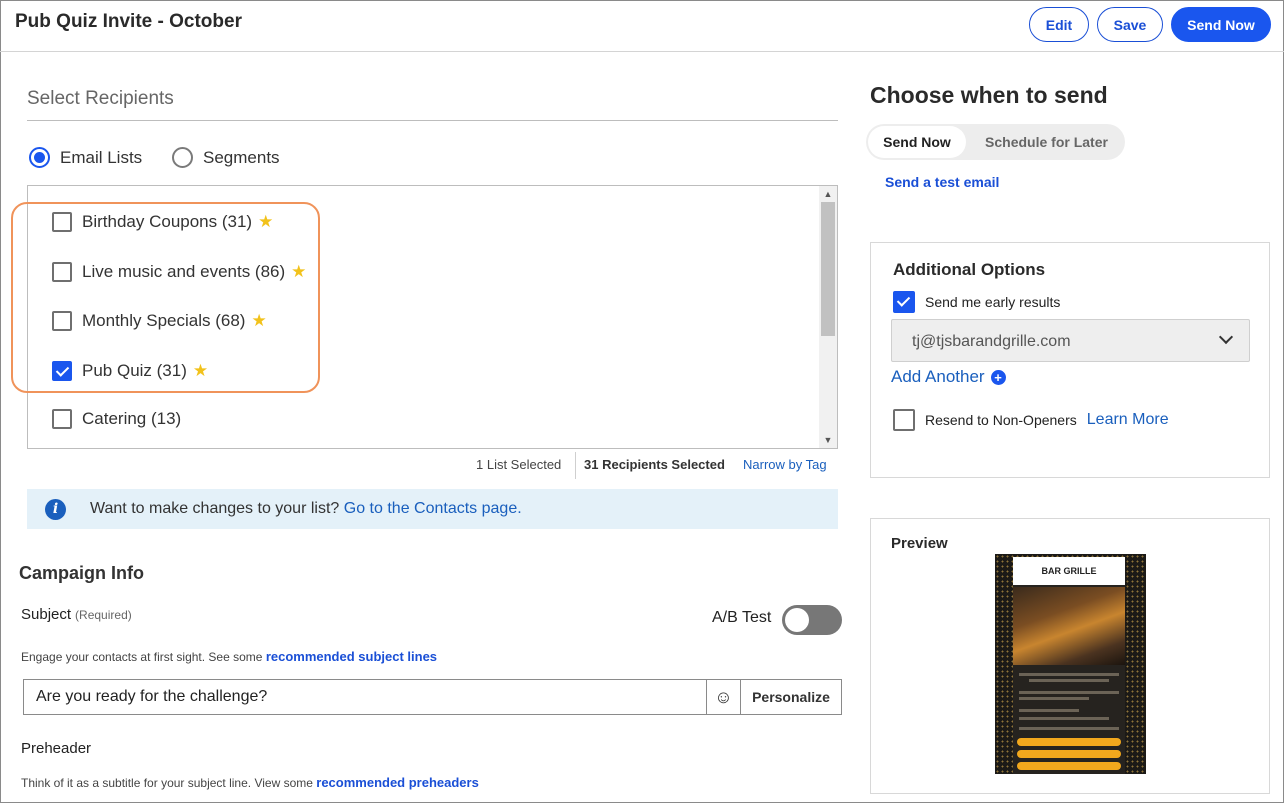 The height and width of the screenshot is (803, 1284). Describe the element at coordinates (519, 464) in the screenshot. I see `lists-selected-count: 1 List Selected` at that location.